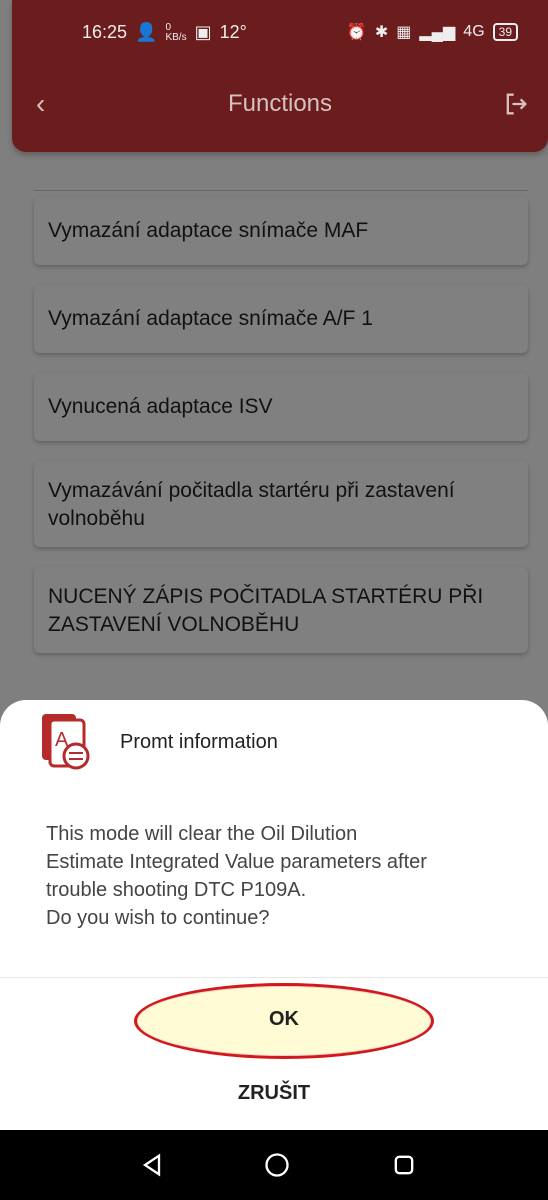 Image resolution: width=548 pixels, height=1200 pixels. What do you see at coordinates (437, 32) in the screenshot?
I see `signal-icon: ▂▄▆` at bounding box center [437, 32].